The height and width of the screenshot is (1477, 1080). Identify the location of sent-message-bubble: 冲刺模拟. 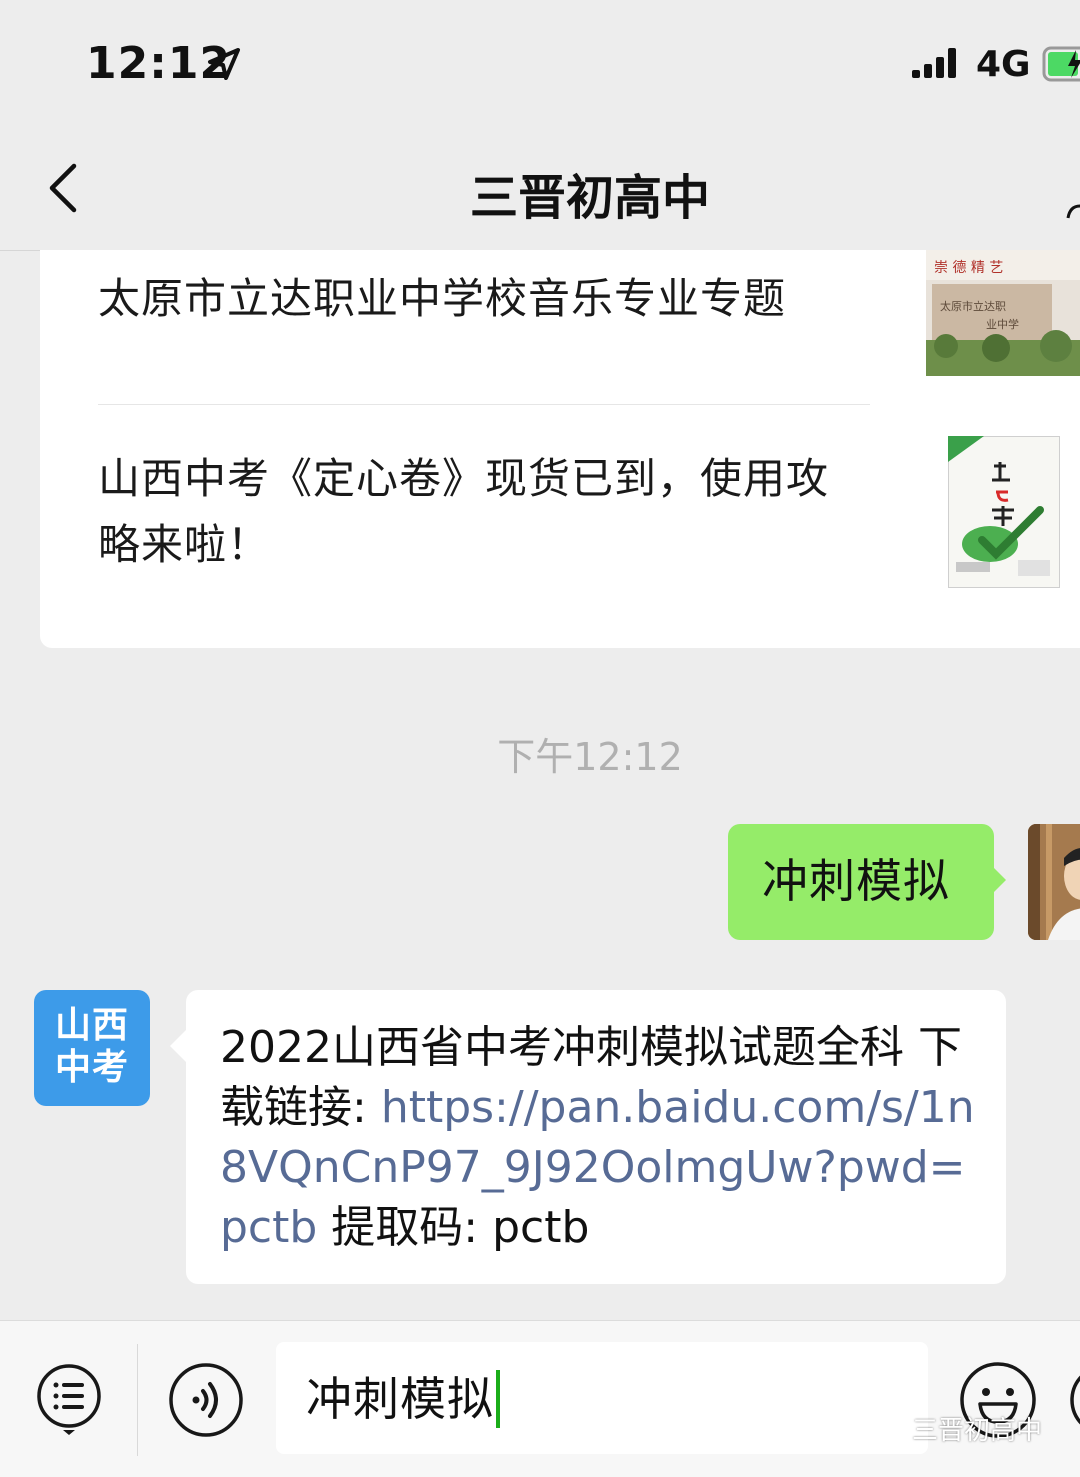
(861, 882).